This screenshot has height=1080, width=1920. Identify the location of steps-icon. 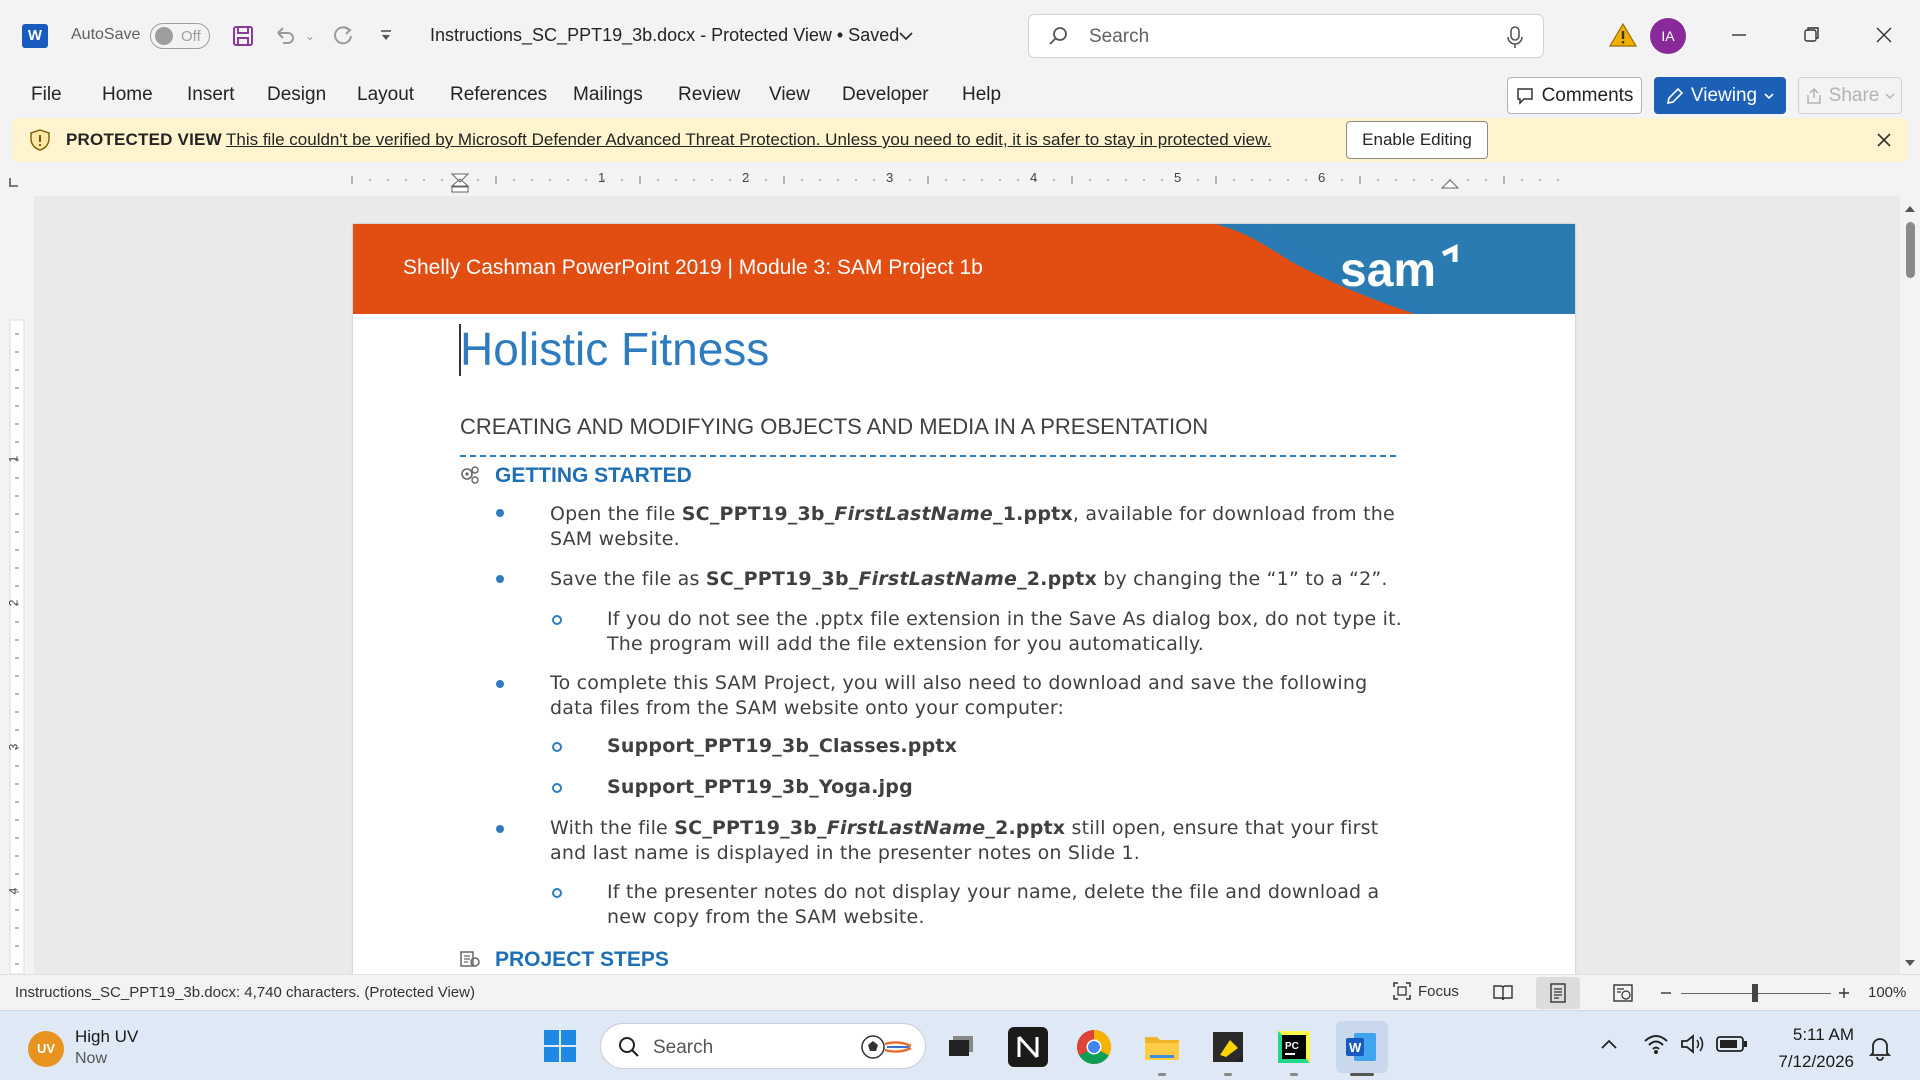
(470, 959).